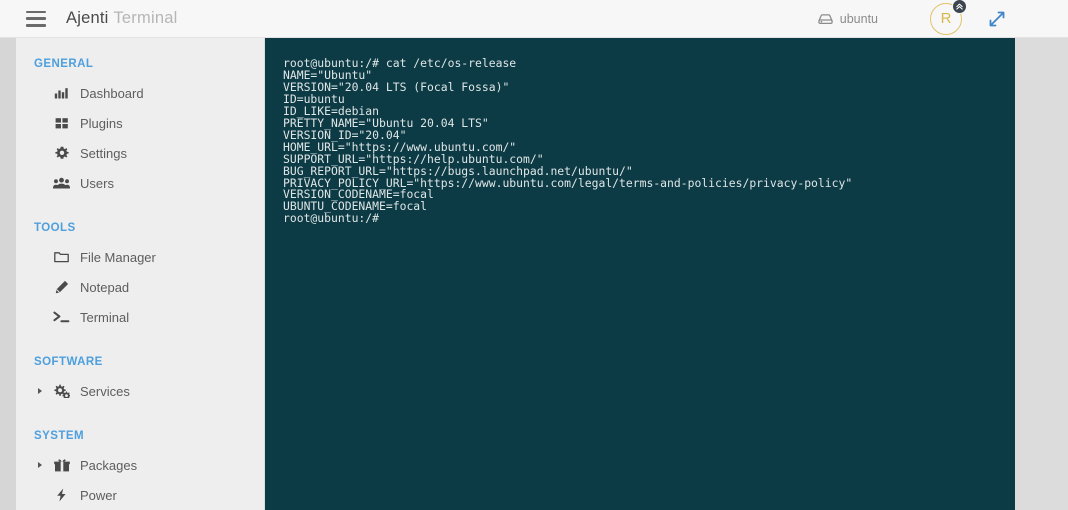  What do you see at coordinates (109, 465) in the screenshot?
I see `sidebar-item-label: Packages` at bounding box center [109, 465].